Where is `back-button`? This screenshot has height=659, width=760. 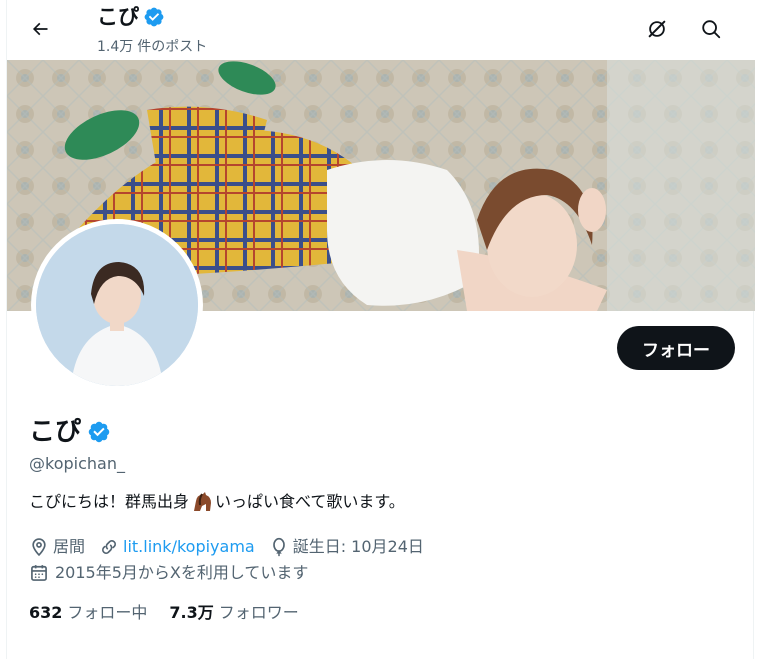 back-button is located at coordinates (40, 29).